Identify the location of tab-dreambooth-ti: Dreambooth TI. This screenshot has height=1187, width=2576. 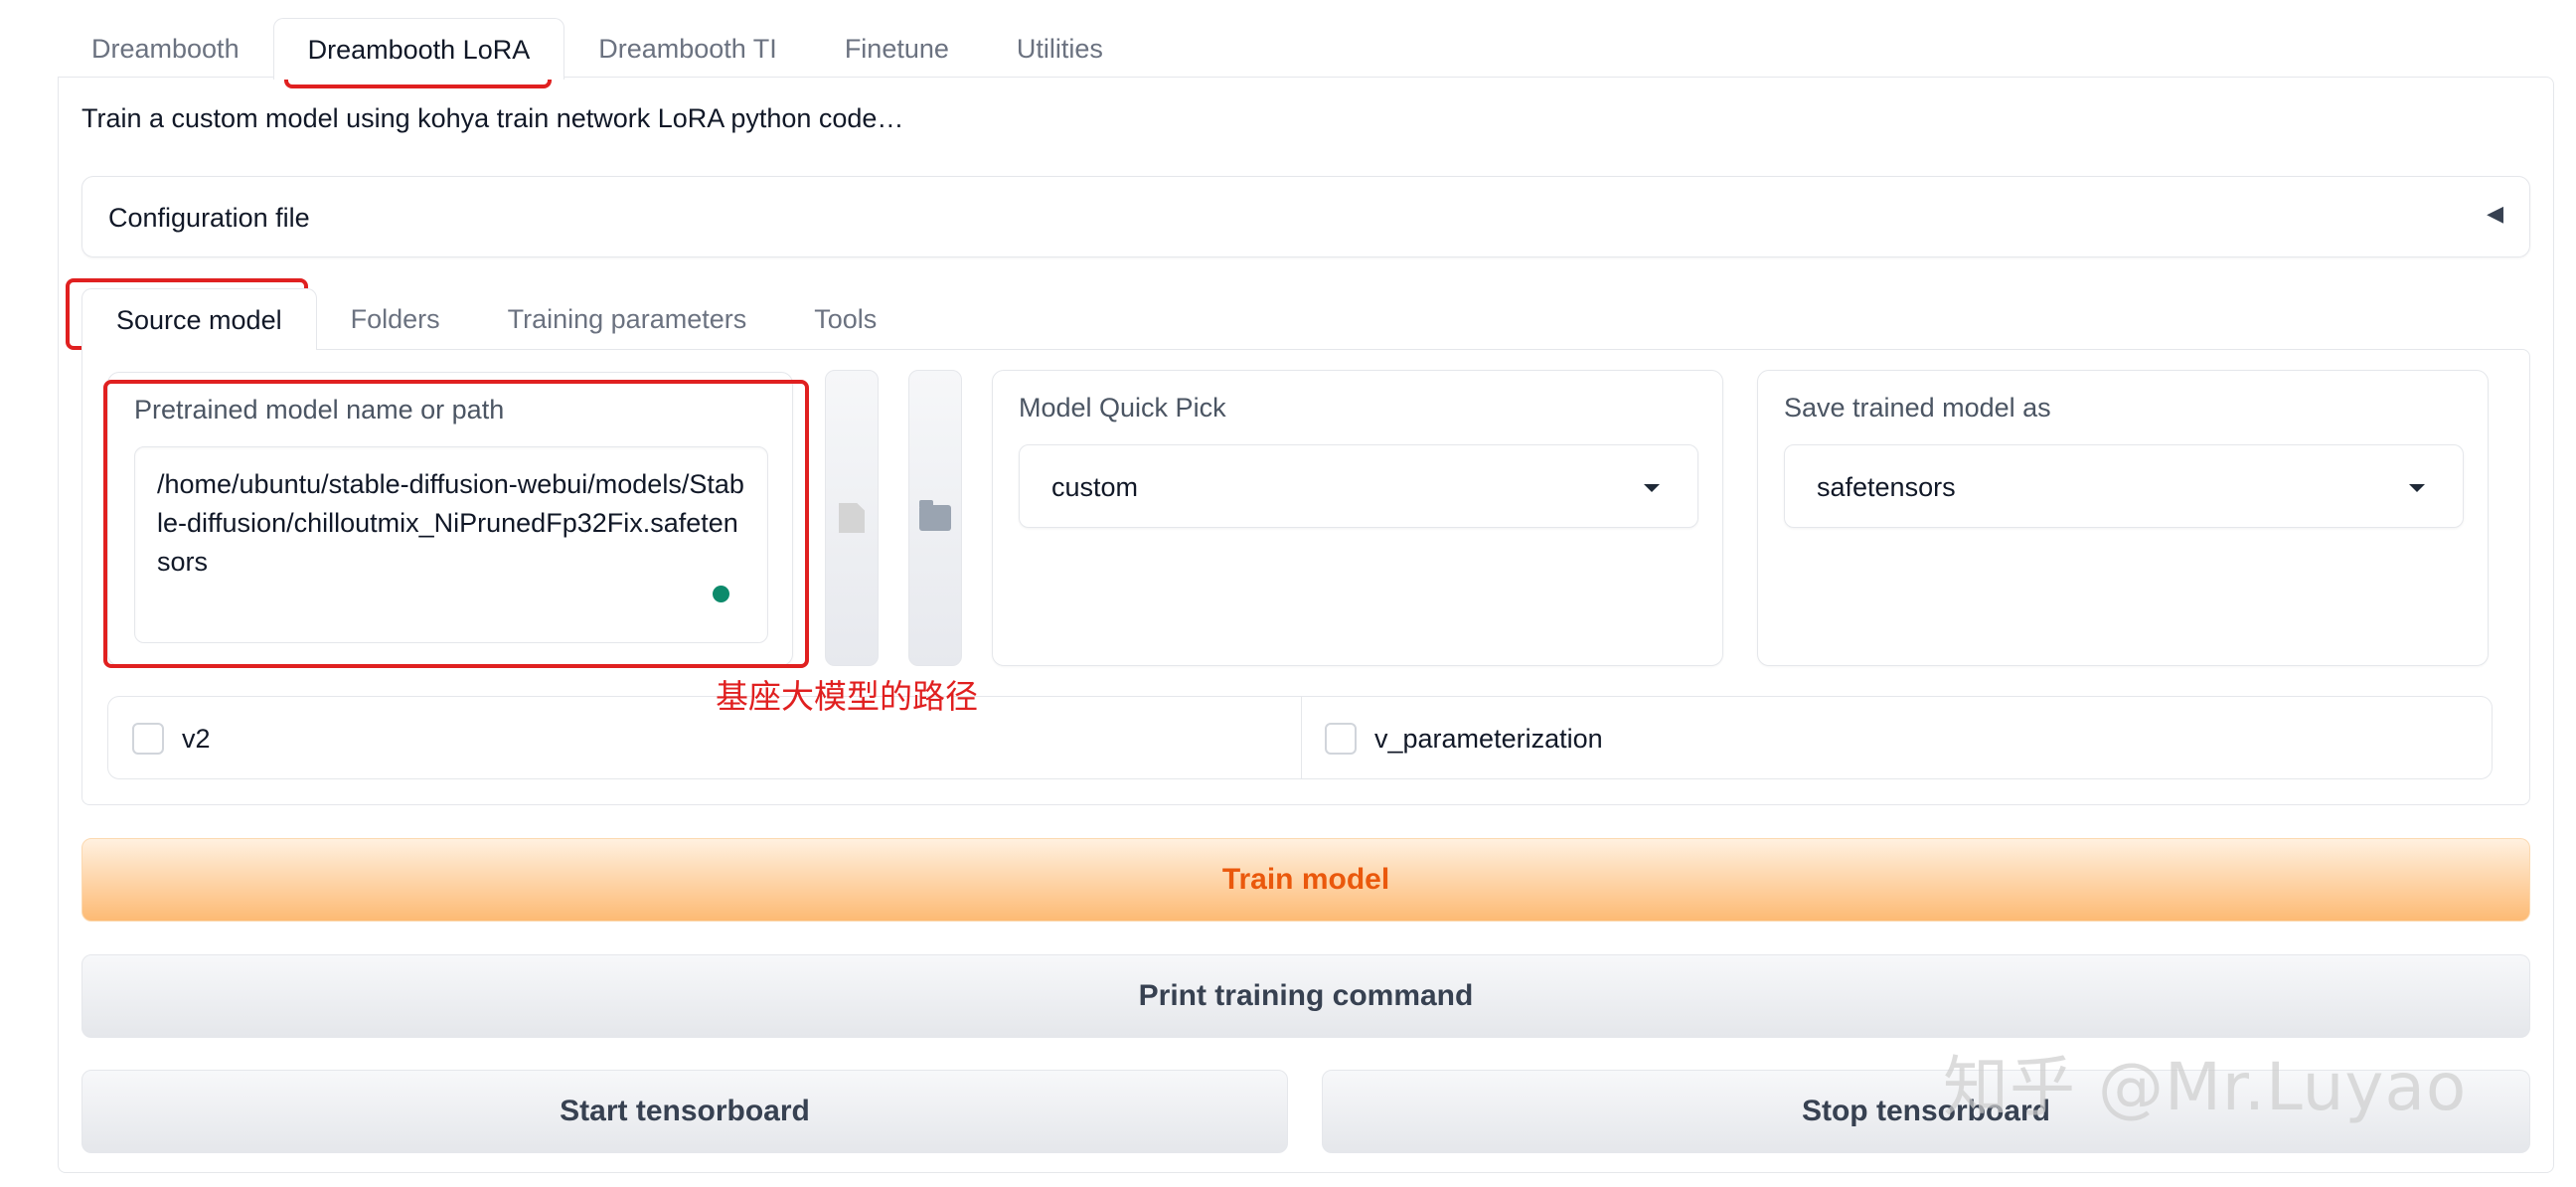
(687, 49).